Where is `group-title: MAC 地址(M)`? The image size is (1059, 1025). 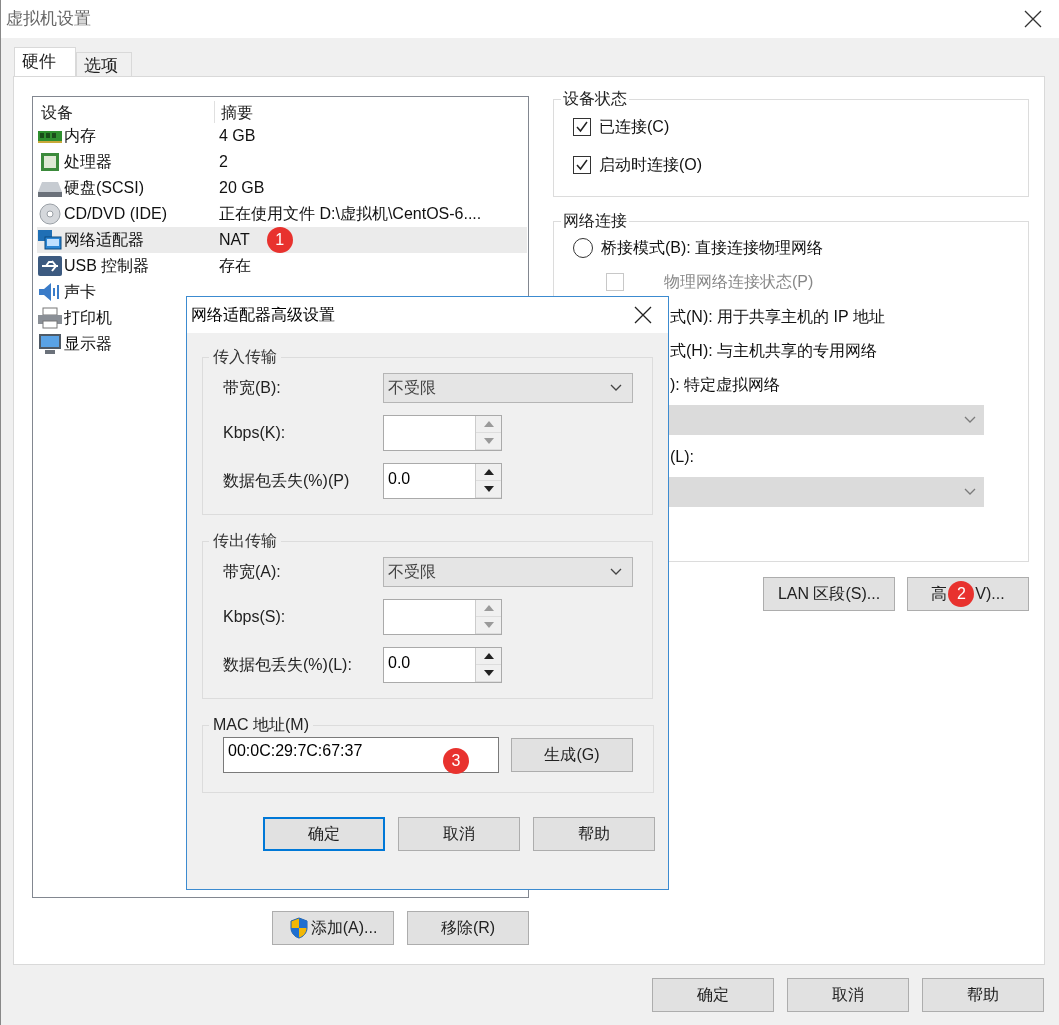 group-title: MAC 地址(M) is located at coordinates (261, 725).